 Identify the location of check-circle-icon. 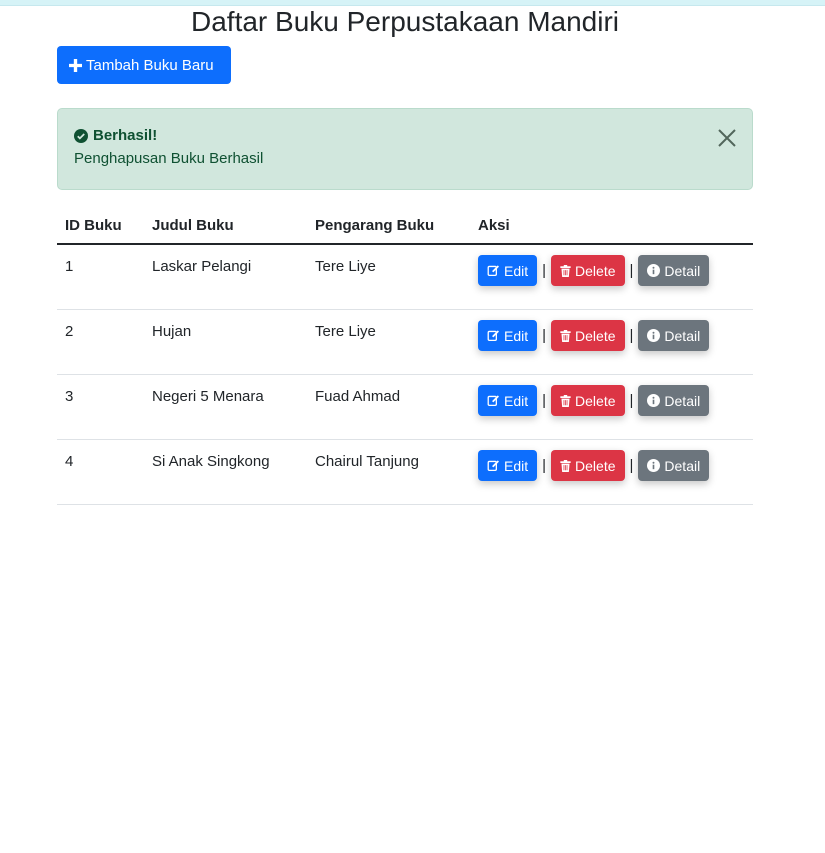
(81, 135).